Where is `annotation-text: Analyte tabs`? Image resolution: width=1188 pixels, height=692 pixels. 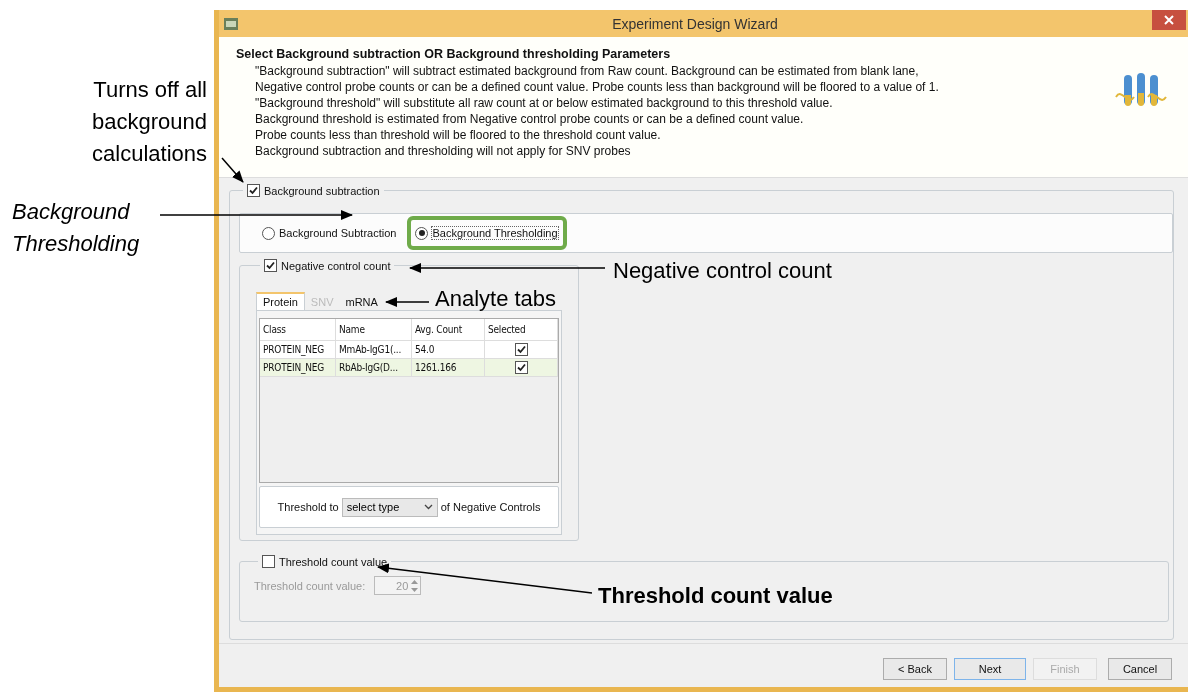 annotation-text: Analyte tabs is located at coordinates (496, 299).